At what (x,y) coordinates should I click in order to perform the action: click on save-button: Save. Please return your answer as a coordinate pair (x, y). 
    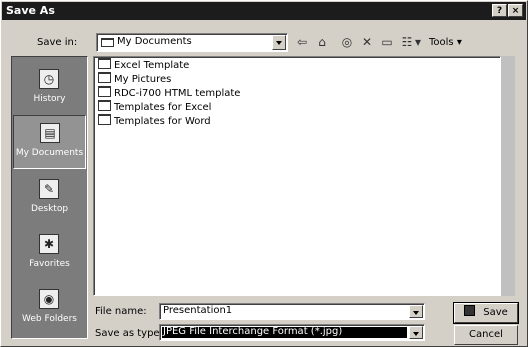
    Looking at the image, I should click on (486, 313).